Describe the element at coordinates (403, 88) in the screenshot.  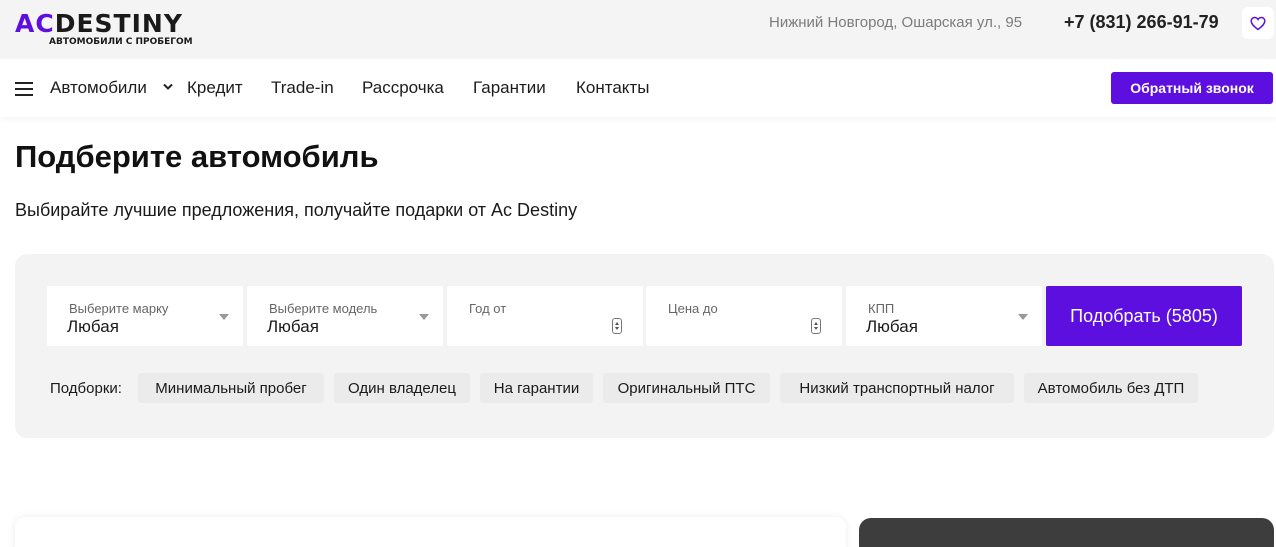
I see `nav-item-installment: Рассрочка` at that location.